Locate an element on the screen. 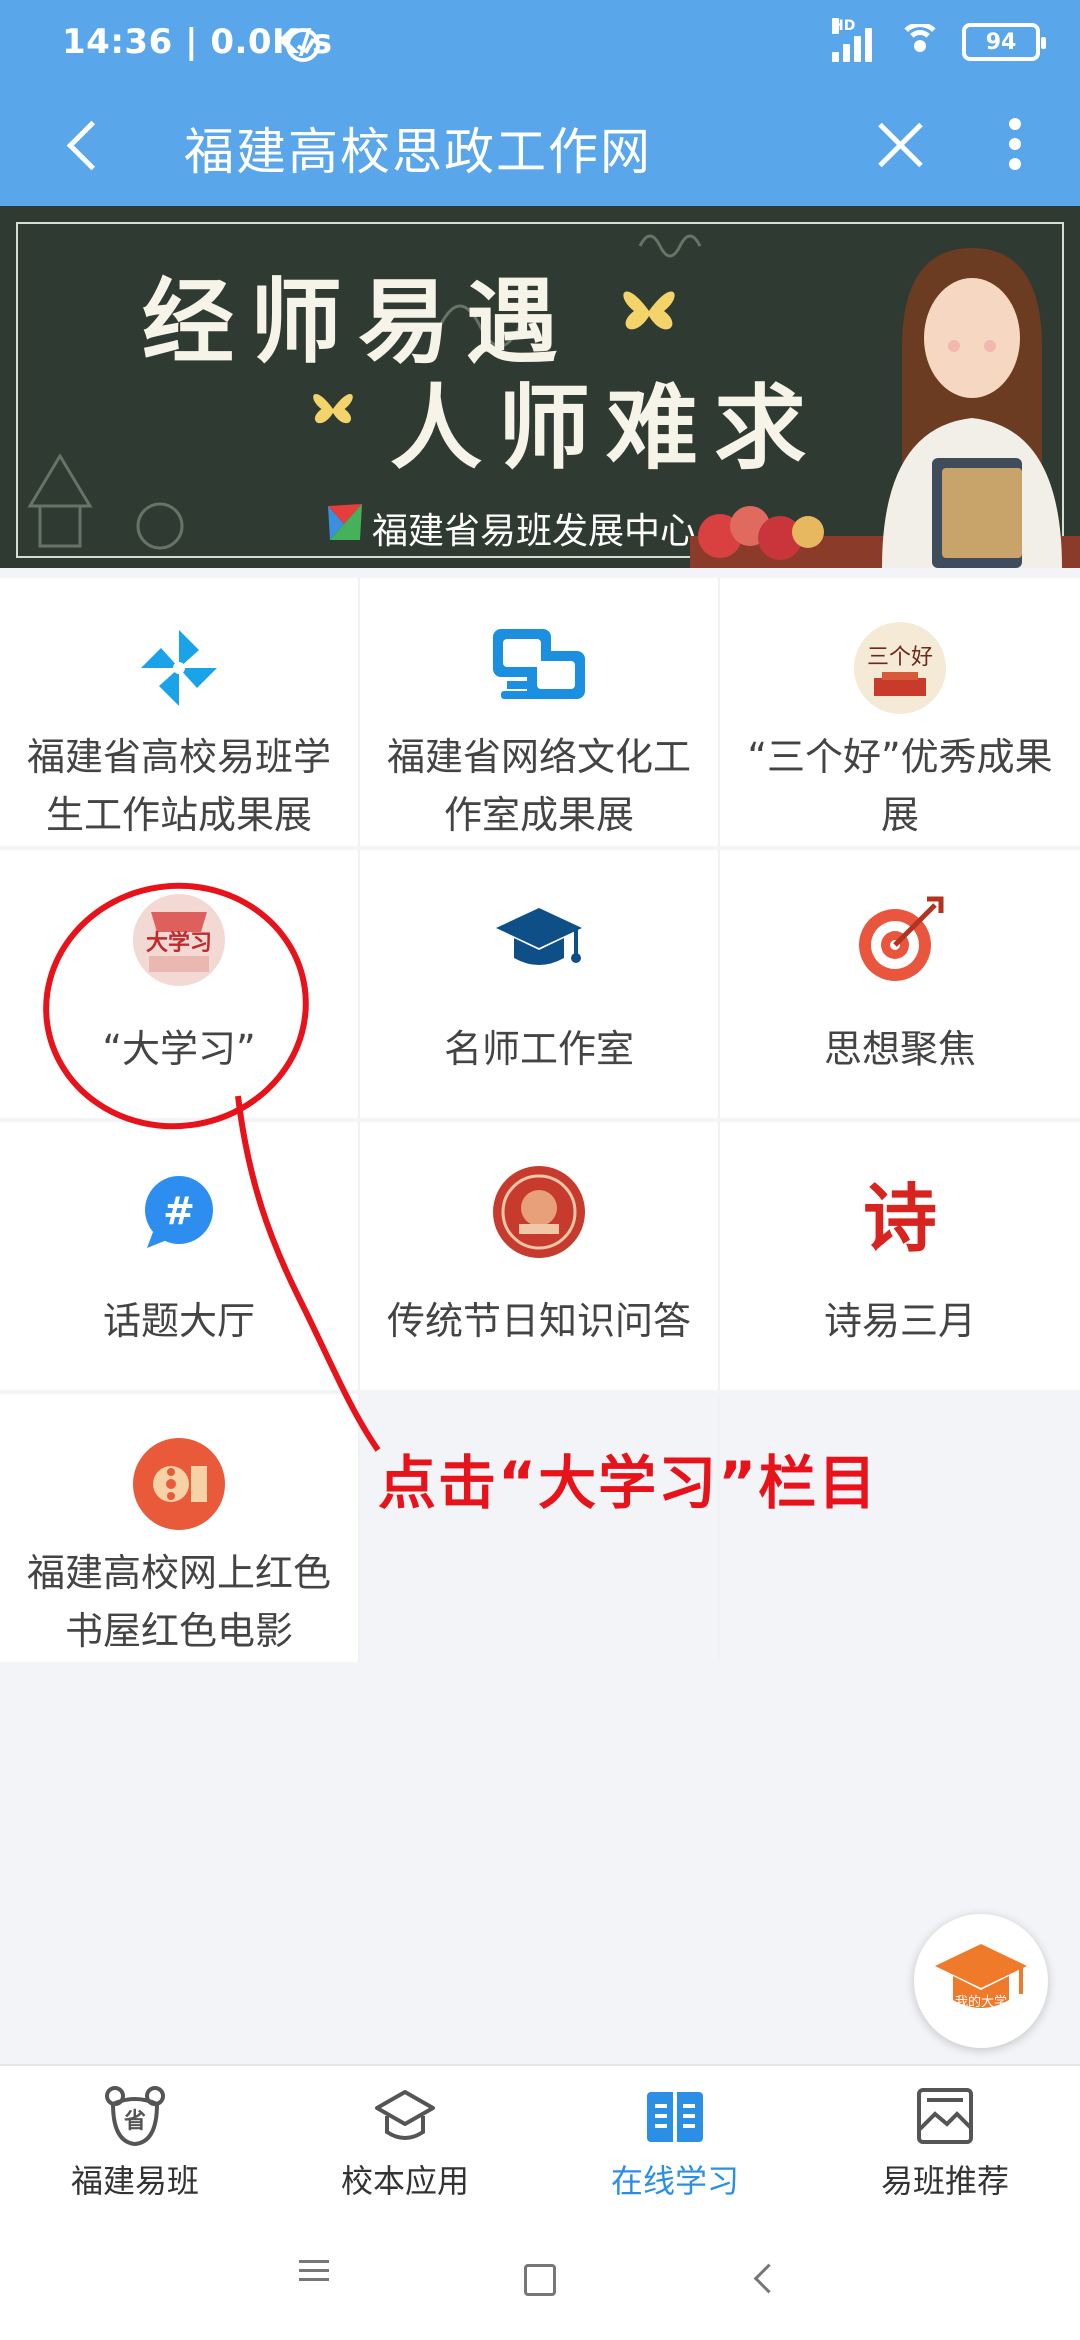  status-indicators: HD 94 is located at coordinates (939, 40).